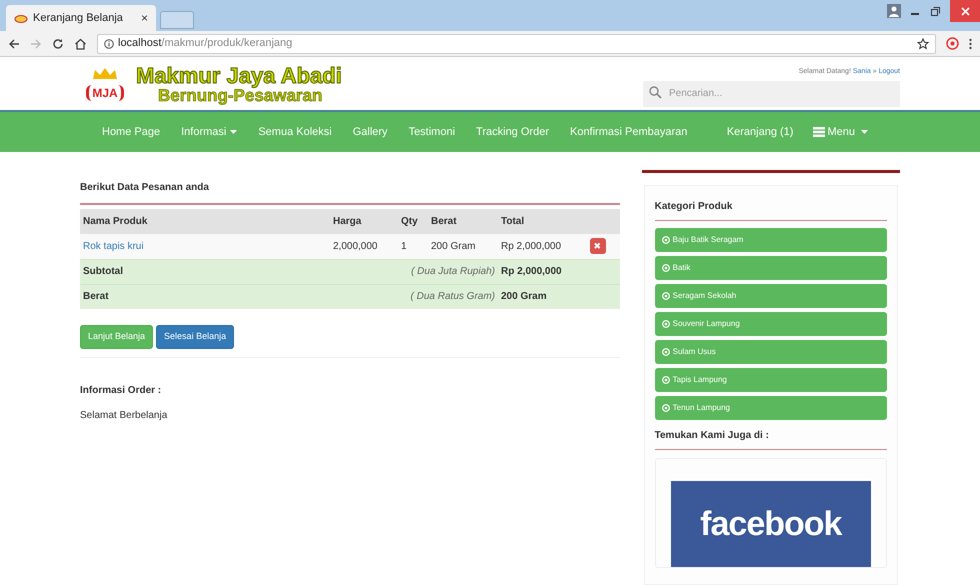 The width and height of the screenshot is (980, 585). I want to click on nav-link: Testimoni, so click(432, 132).